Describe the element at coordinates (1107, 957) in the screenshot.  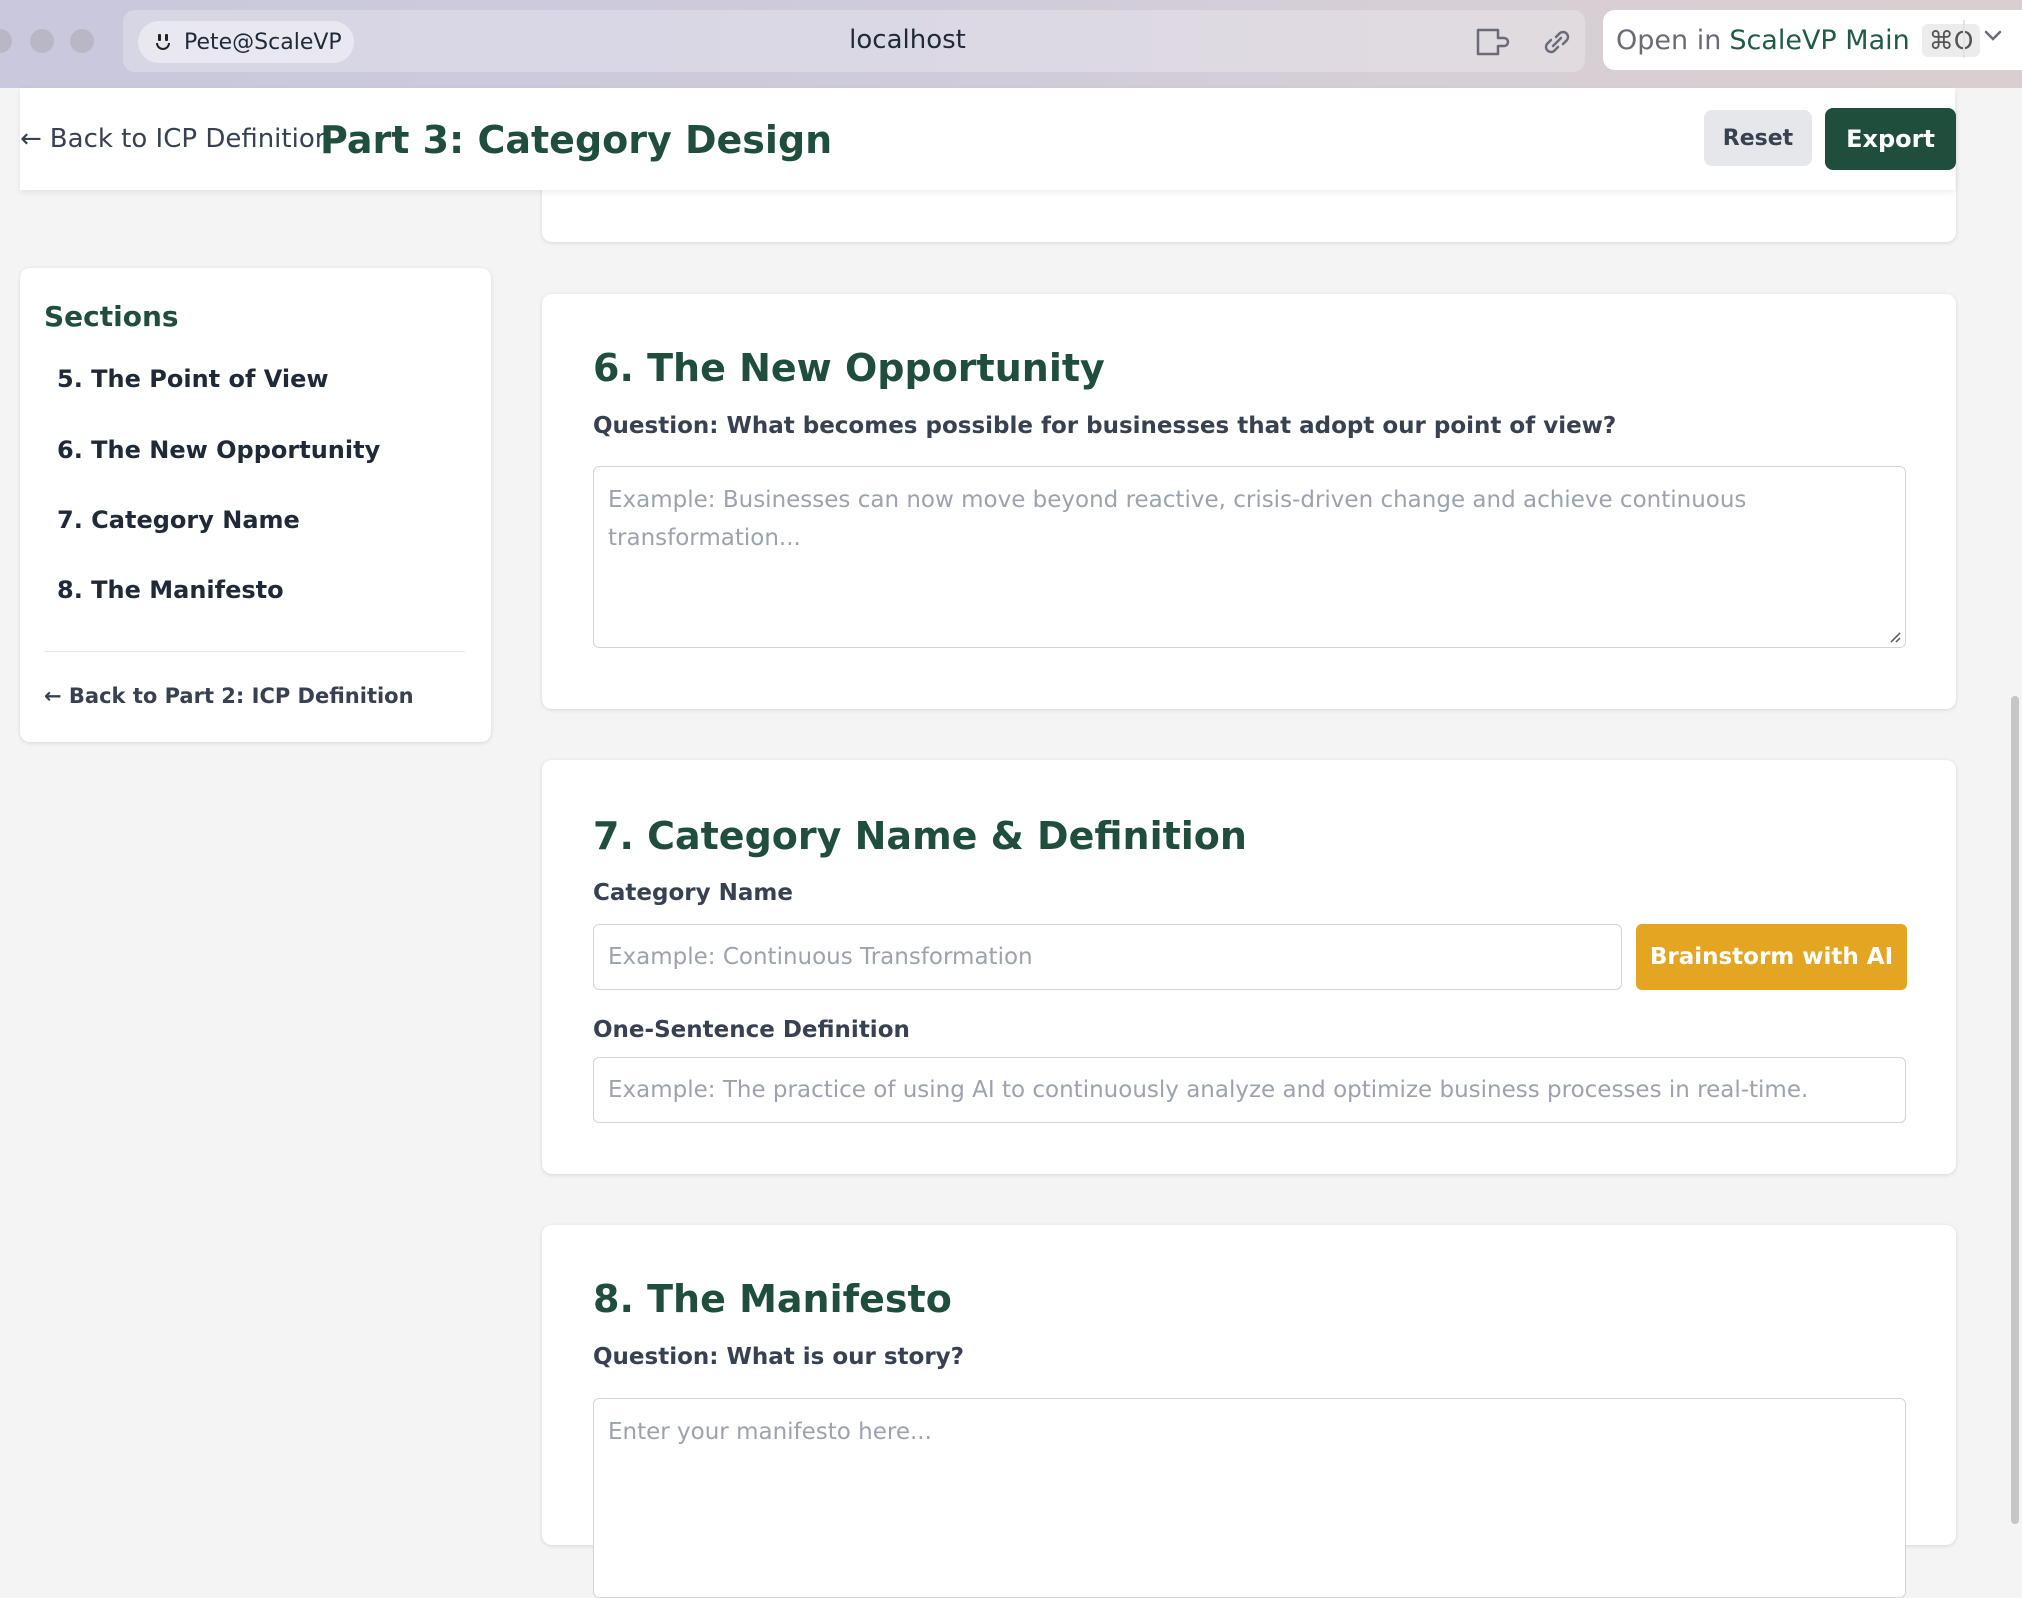
I see `category-name-input: Example: Continuous Transformation` at that location.